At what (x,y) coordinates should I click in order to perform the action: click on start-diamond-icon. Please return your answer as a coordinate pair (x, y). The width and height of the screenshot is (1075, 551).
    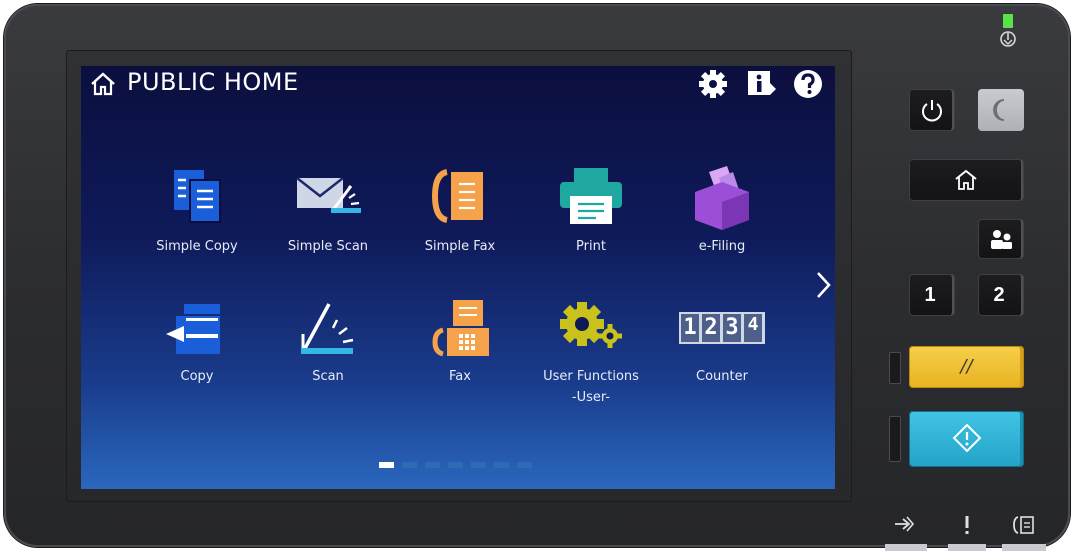
    Looking at the image, I should click on (967, 438).